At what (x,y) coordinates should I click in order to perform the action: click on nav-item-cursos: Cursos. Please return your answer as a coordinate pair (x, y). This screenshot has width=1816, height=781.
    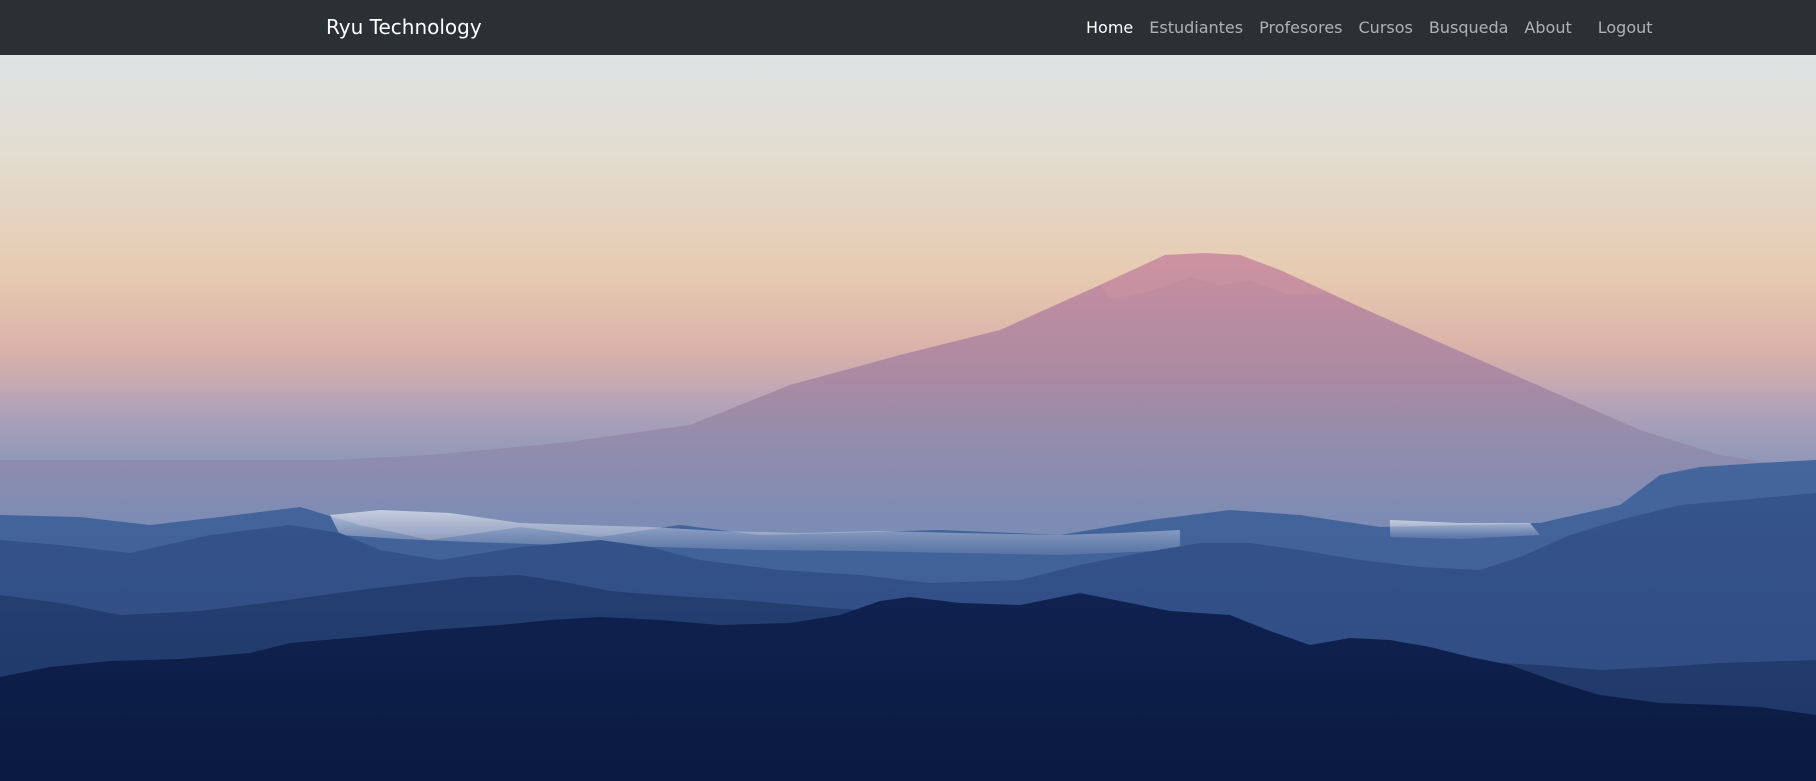
    Looking at the image, I should click on (1386, 28).